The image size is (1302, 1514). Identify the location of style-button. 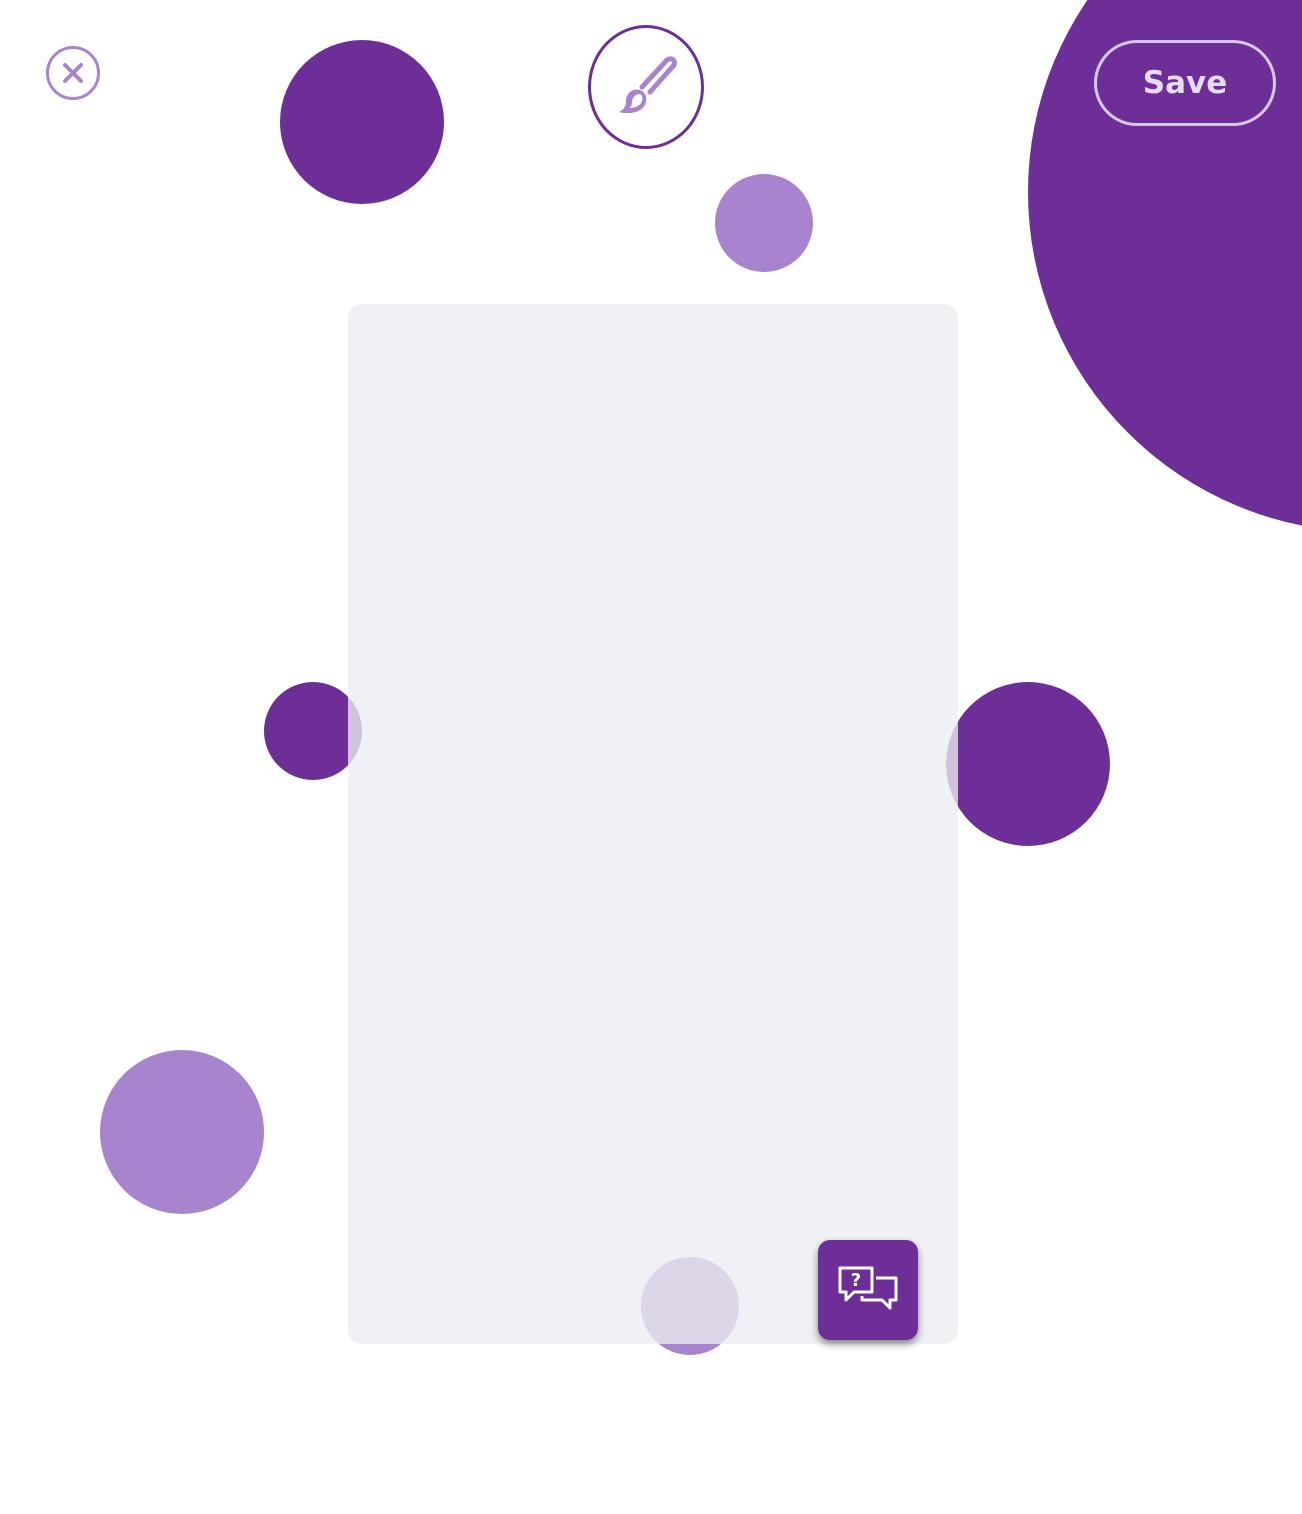
(646, 87).